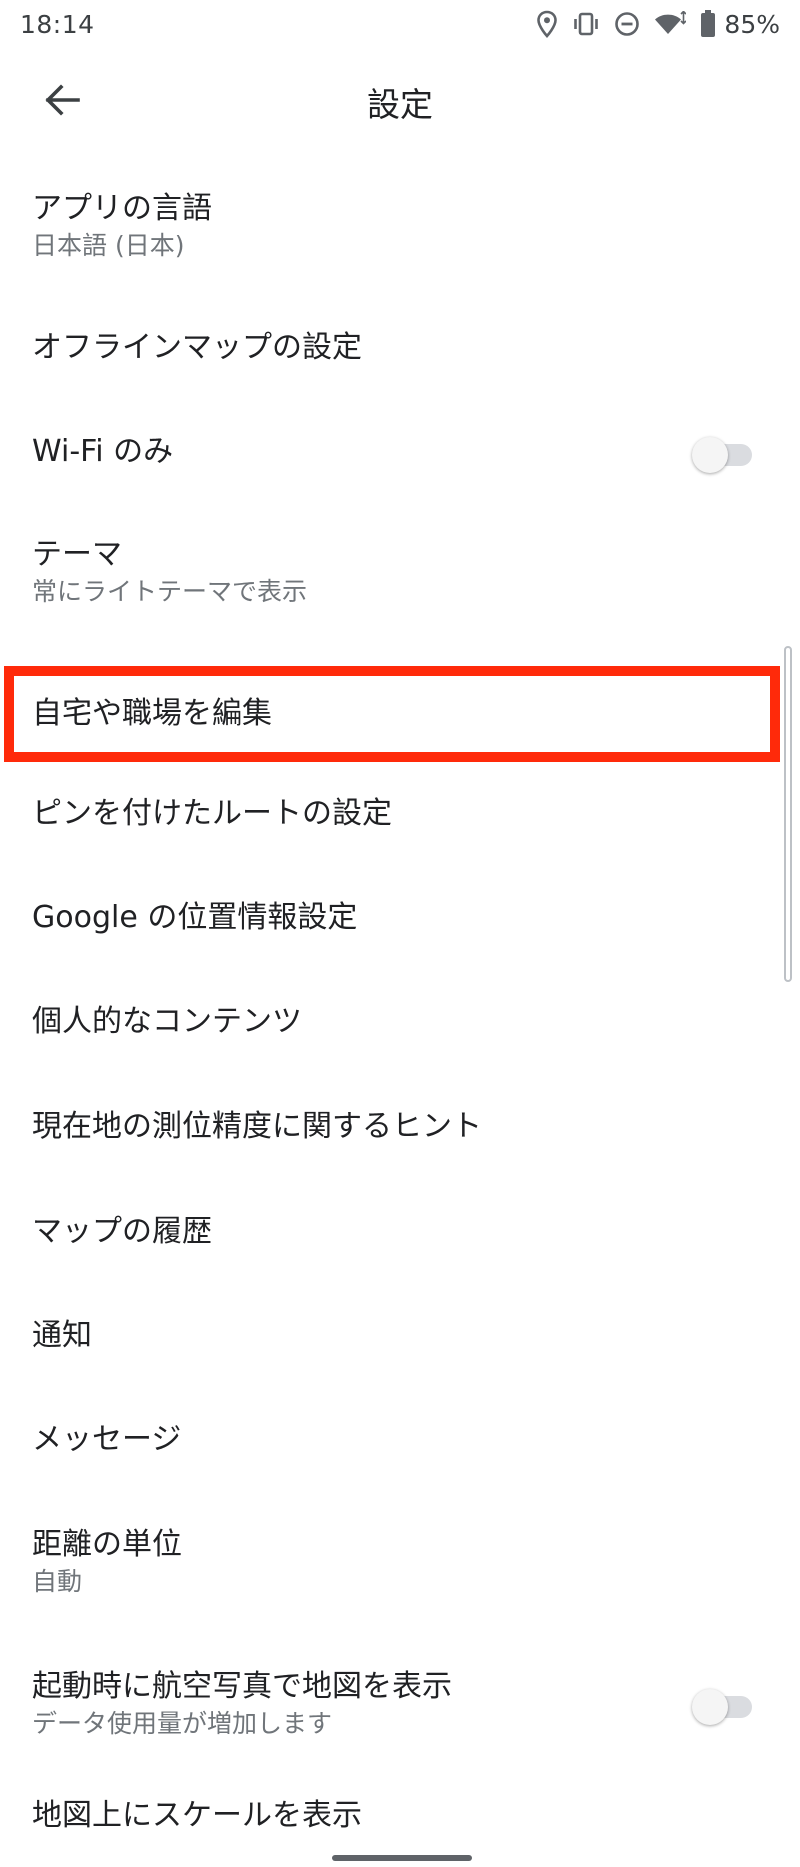 The image size is (800, 1867). Describe the element at coordinates (197, 347) in the screenshot. I see `setting-title: オフラインマップの設定` at that location.